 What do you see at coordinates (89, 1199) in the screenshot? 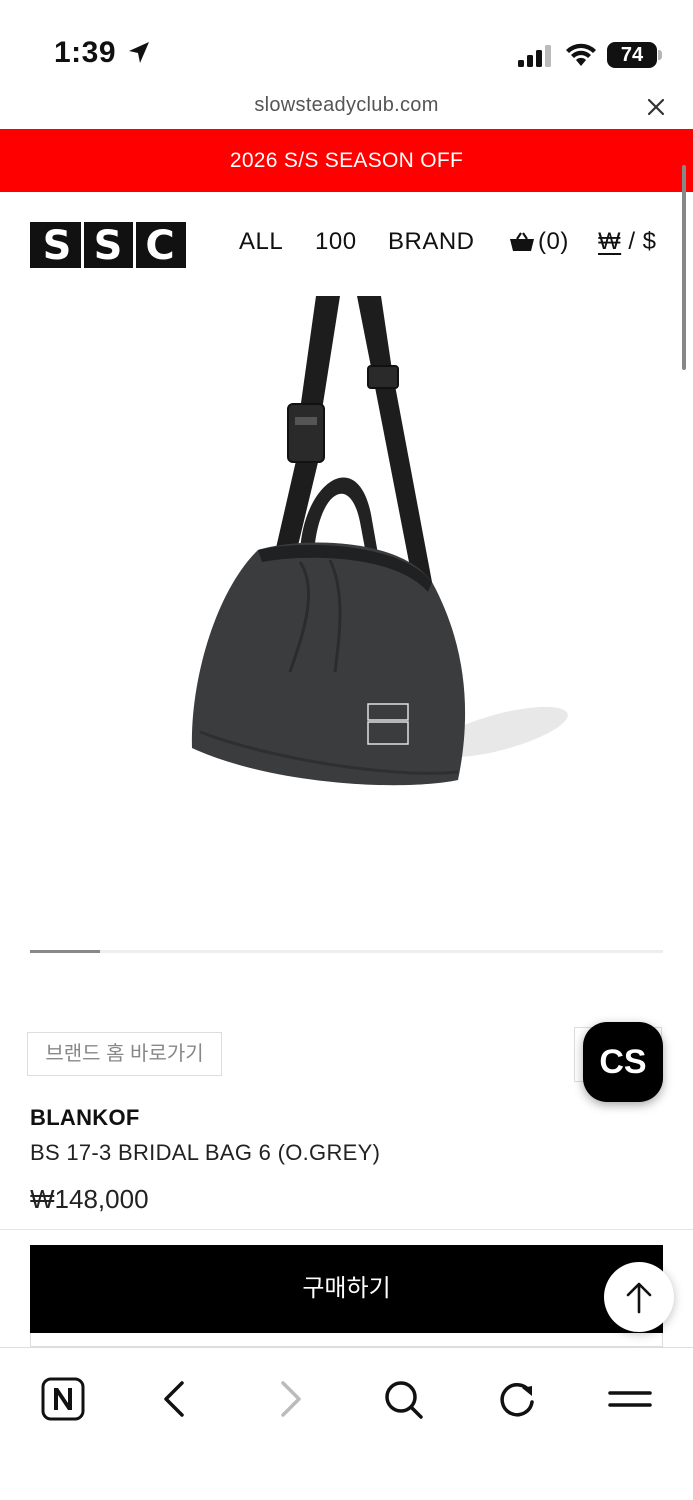
I see `product-price: ₩148,000` at bounding box center [89, 1199].